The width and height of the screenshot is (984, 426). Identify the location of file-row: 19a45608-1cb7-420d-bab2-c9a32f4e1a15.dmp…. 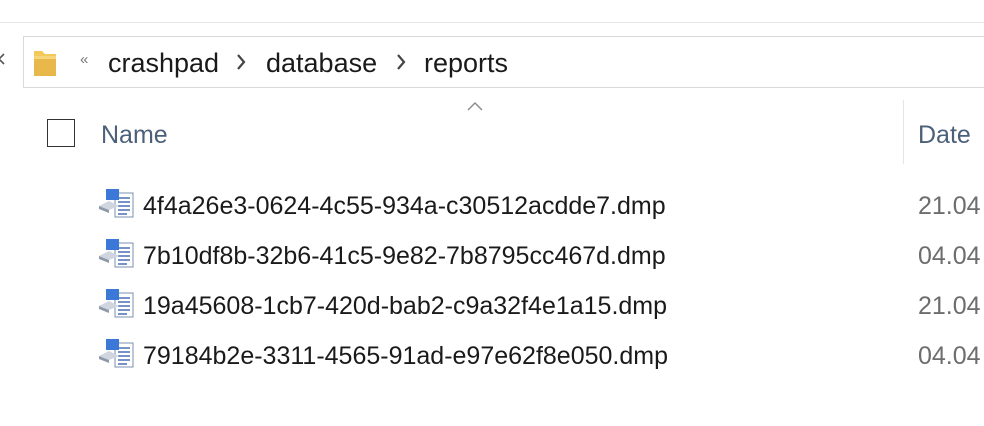
(492, 305).